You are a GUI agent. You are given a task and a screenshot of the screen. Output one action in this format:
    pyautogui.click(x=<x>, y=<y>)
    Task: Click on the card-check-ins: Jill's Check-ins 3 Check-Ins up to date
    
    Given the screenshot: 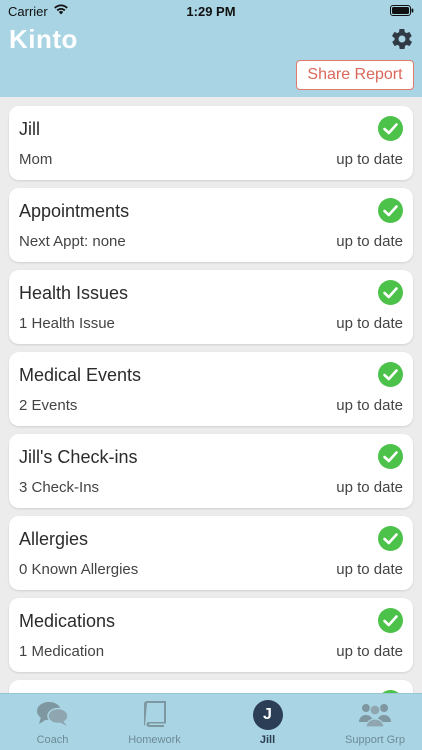 What is the action you would take?
    pyautogui.click(x=211, y=471)
    